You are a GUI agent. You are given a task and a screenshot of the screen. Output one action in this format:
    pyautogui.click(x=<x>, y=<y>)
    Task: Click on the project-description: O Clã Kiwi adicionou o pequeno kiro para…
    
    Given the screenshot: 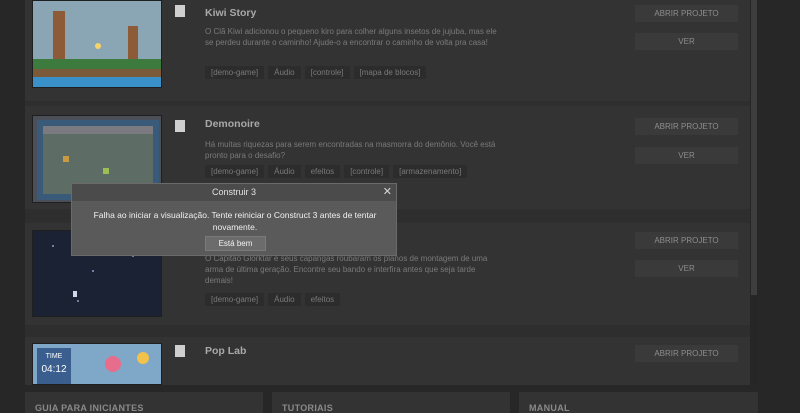 What is the action you would take?
    pyautogui.click(x=351, y=37)
    